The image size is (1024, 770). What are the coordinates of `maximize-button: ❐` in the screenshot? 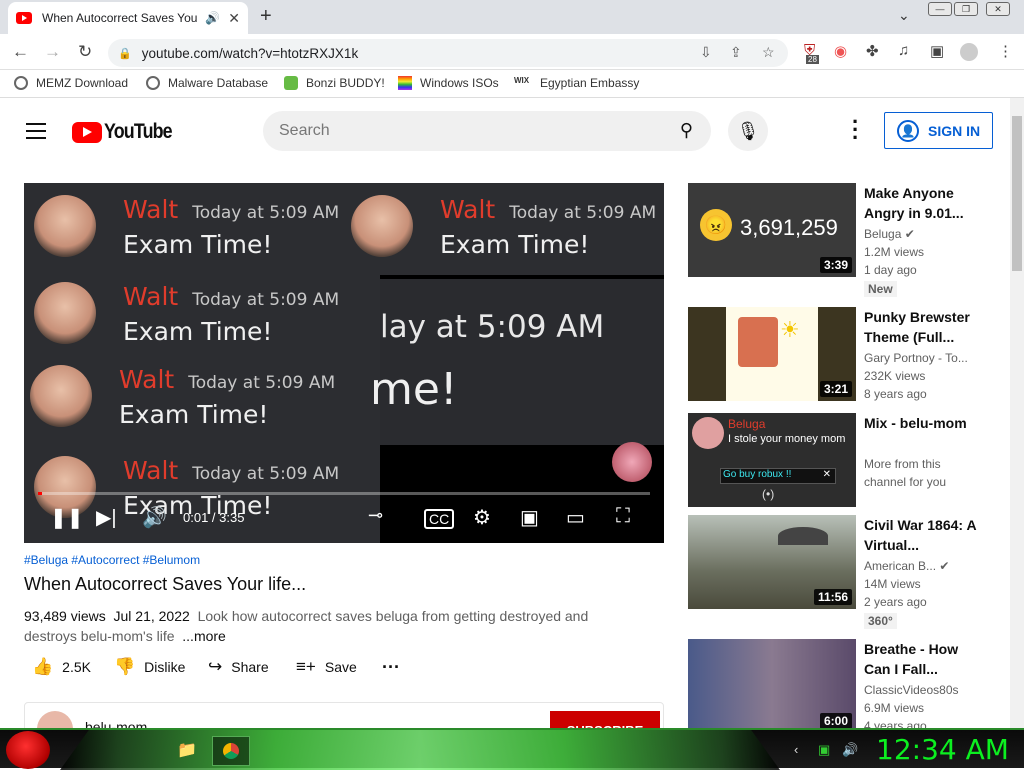 It's located at (966, 9).